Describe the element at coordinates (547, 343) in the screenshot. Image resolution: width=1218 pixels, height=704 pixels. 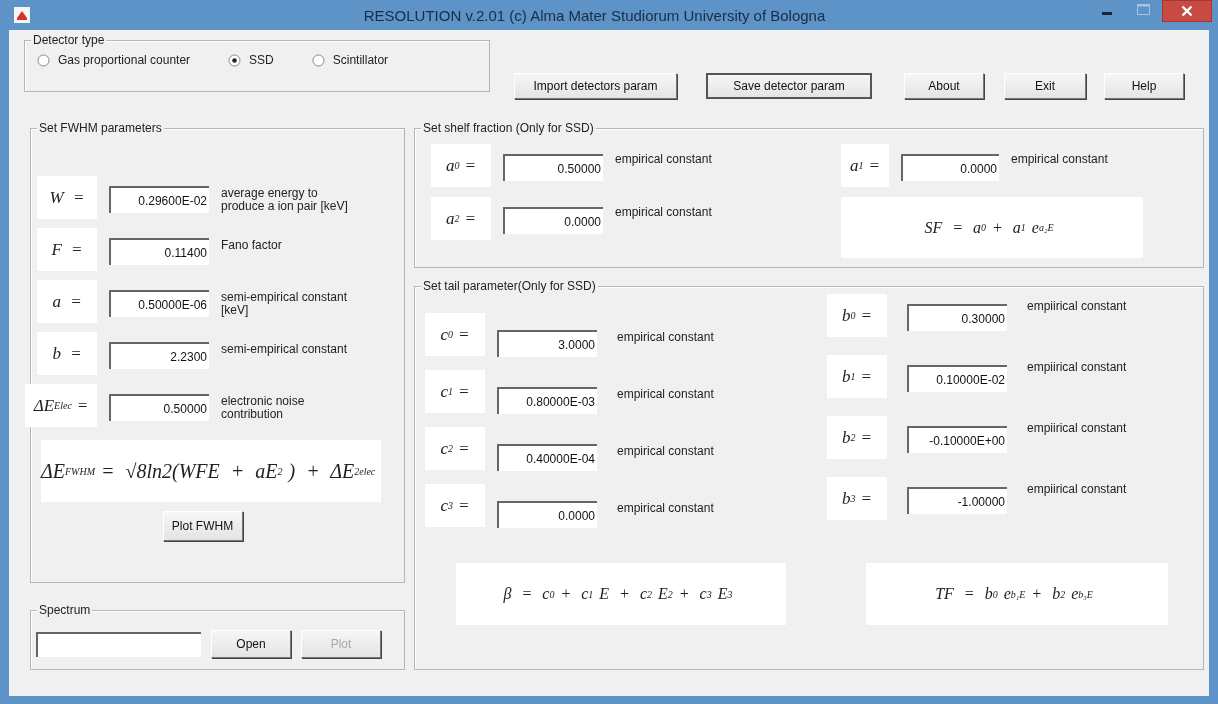
I see `value-field: 3.0000` at that location.